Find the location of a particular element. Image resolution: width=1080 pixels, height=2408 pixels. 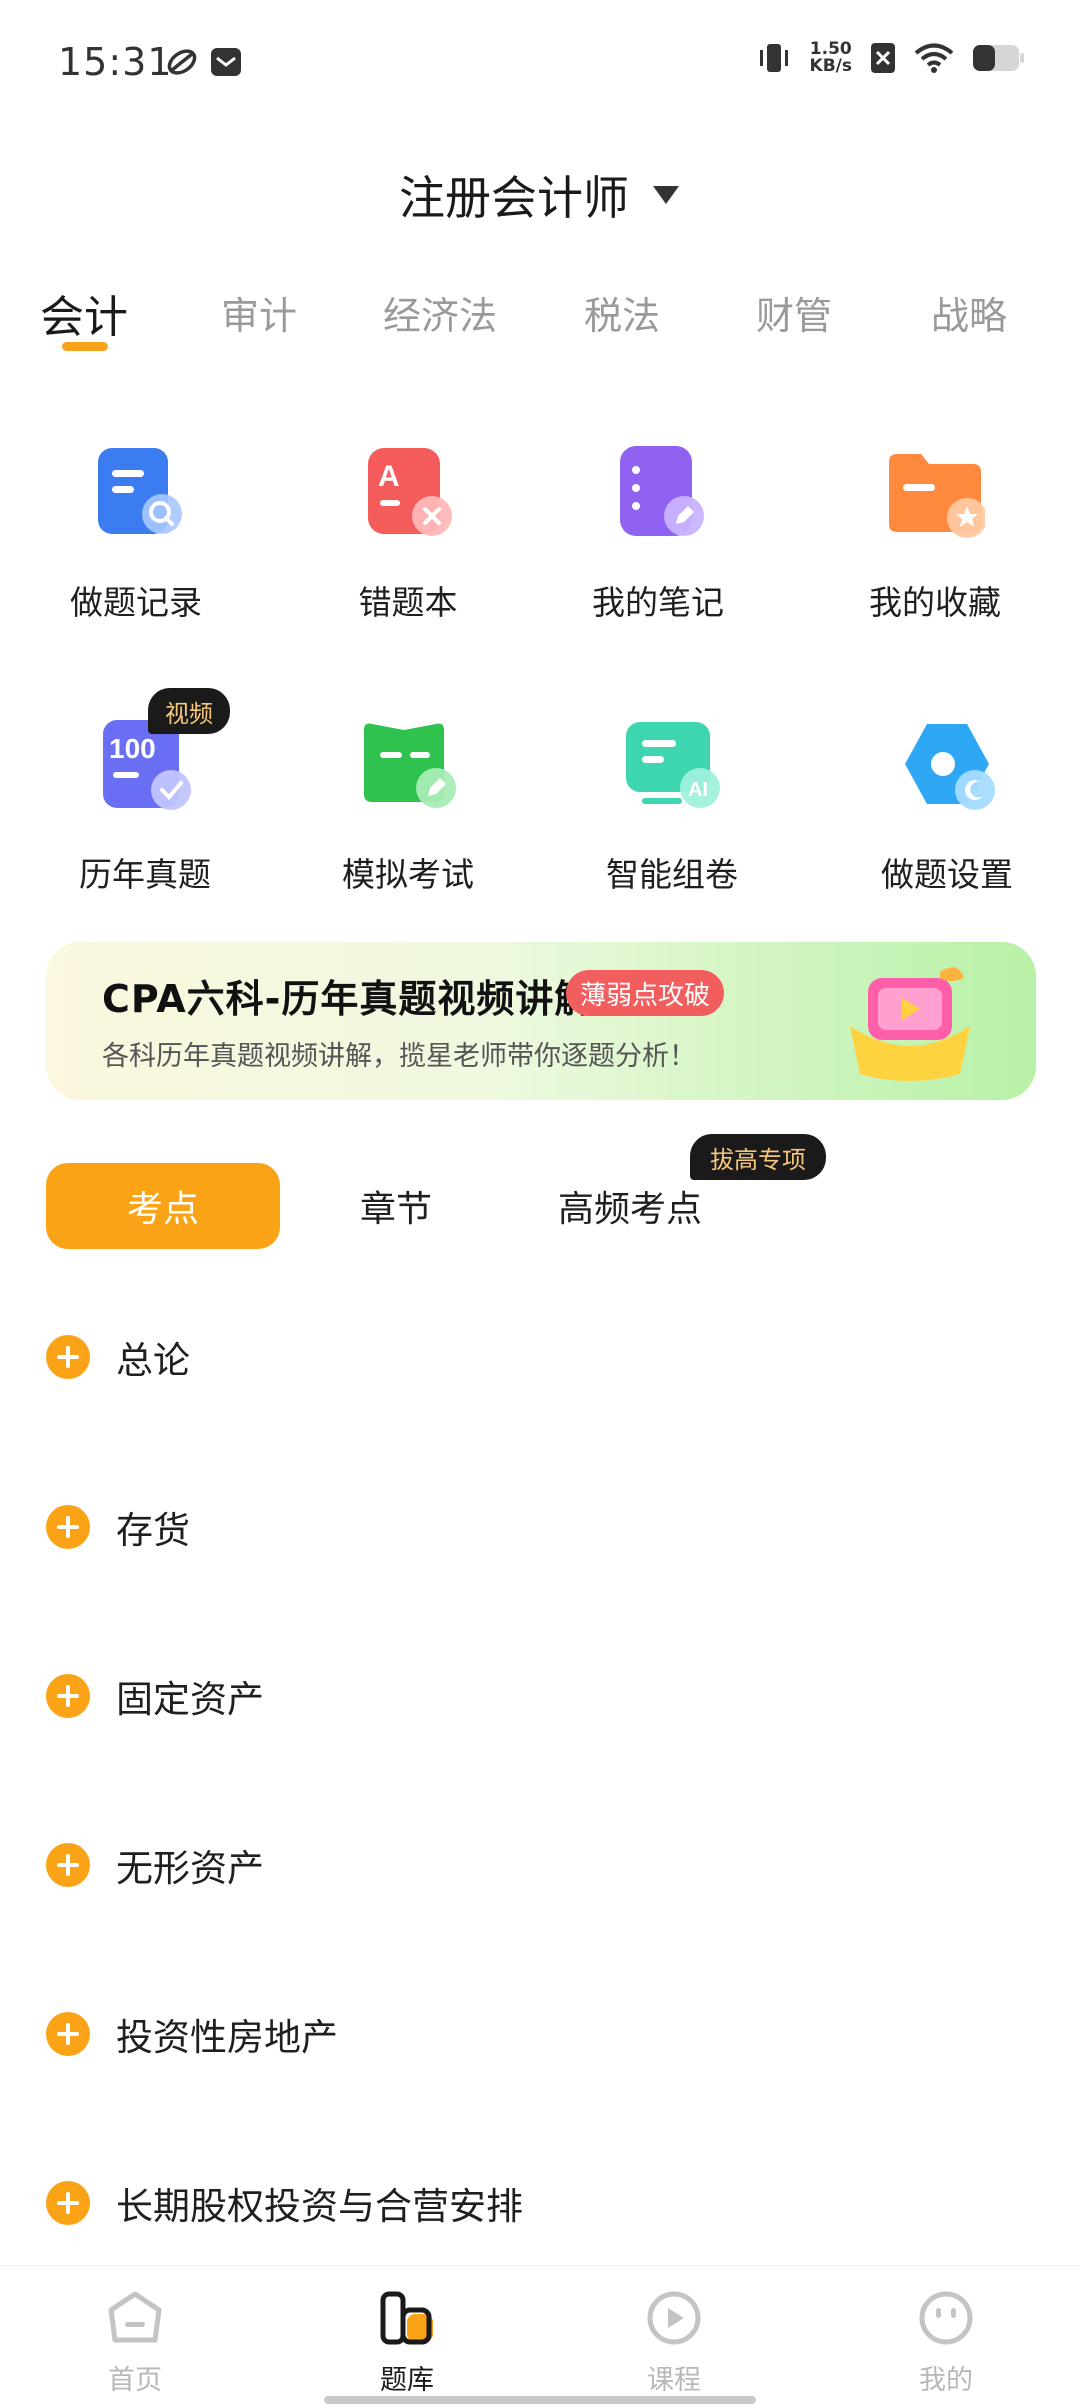

triangle-down-icon is located at coordinates (666, 195).